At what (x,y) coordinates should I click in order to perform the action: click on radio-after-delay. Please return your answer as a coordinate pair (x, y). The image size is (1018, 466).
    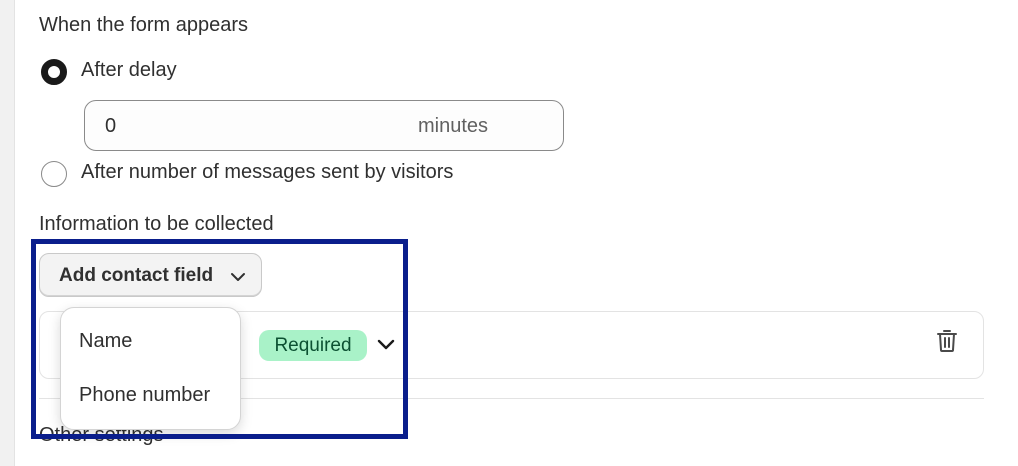
    Looking at the image, I should click on (54, 72).